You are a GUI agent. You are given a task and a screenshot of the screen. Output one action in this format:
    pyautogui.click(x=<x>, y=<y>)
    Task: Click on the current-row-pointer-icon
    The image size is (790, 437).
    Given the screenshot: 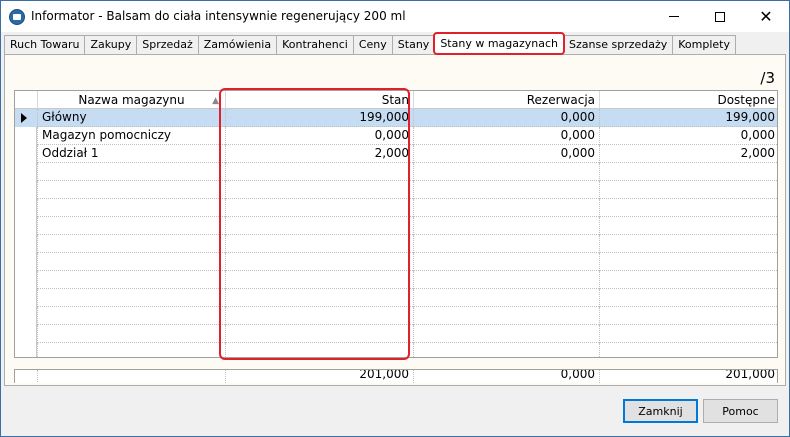 What is the action you would take?
    pyautogui.click(x=24, y=118)
    